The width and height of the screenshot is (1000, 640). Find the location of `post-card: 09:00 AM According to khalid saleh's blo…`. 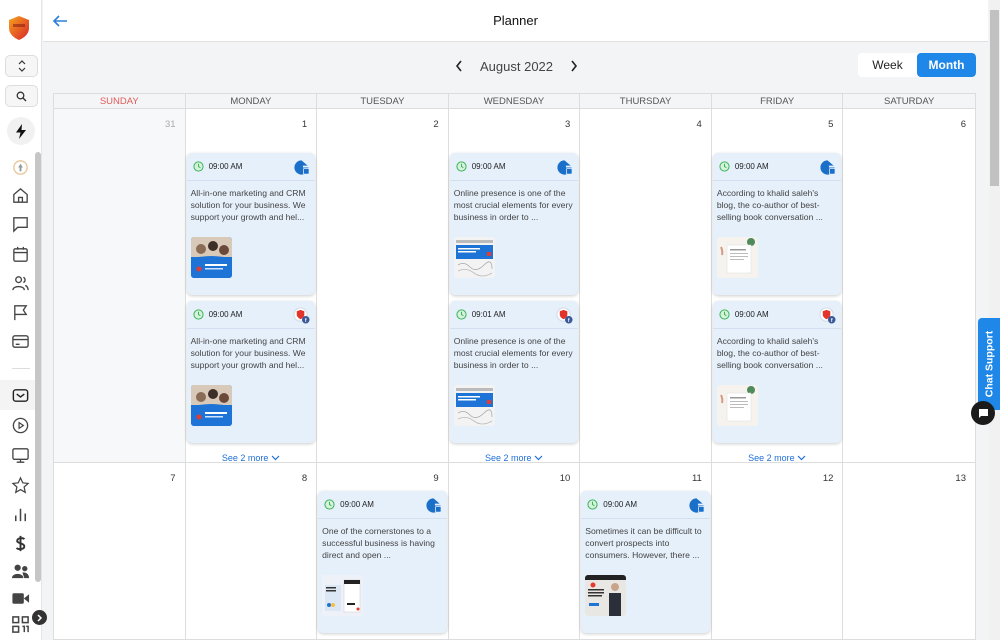

post-card: 09:00 AM According to khalid saleh's blo… is located at coordinates (777, 224).